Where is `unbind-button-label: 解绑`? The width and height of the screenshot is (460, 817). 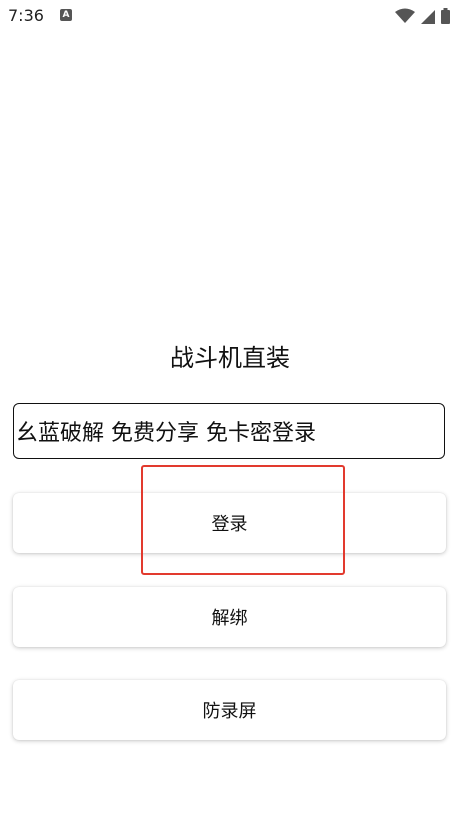 unbind-button-label: 解绑 is located at coordinates (229, 618).